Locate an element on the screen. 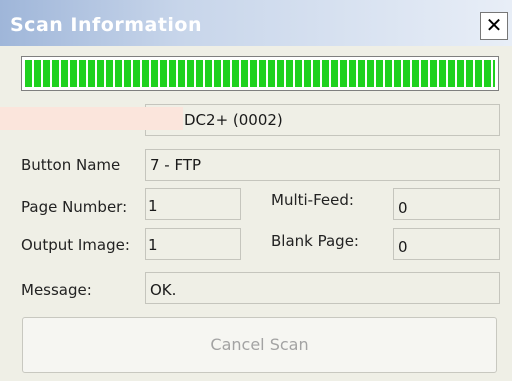  progress-fill is located at coordinates (260, 73).